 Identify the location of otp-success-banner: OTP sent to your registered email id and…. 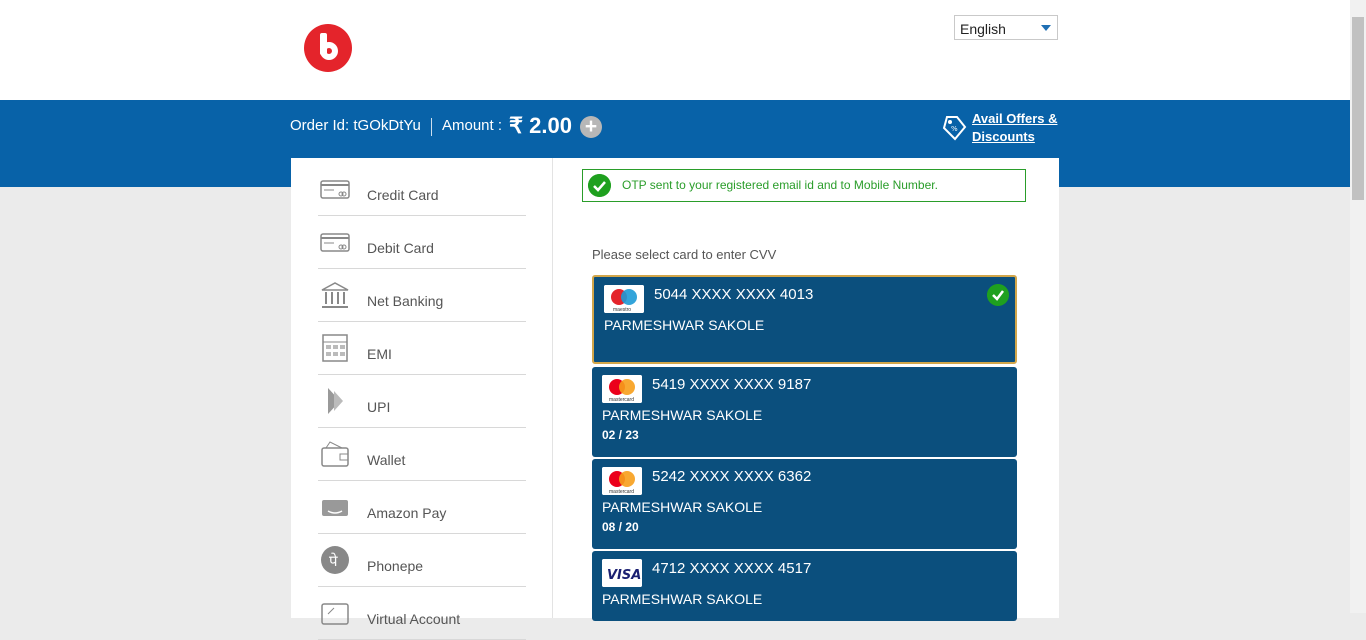
(804, 185).